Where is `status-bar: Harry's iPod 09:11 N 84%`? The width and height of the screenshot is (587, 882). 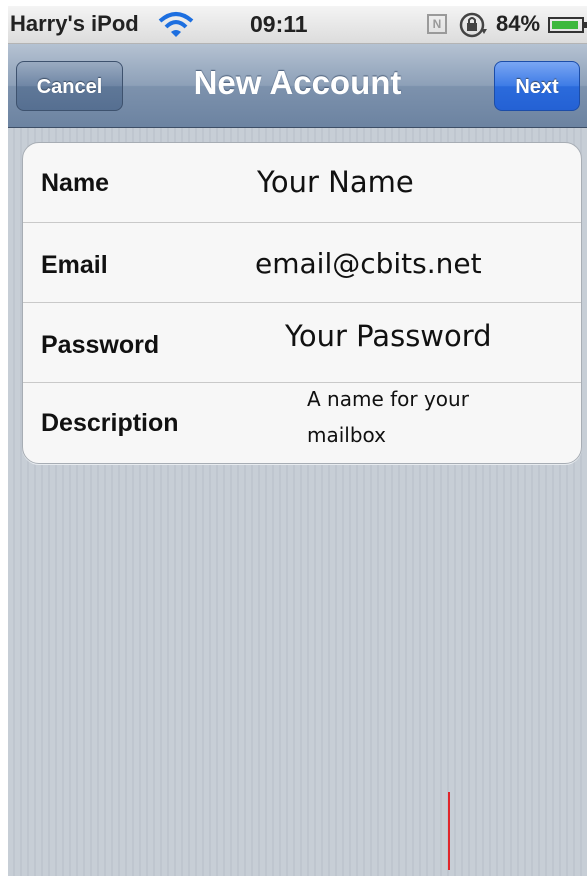
status-bar: Harry's iPod 09:11 N 84% is located at coordinates (297, 25).